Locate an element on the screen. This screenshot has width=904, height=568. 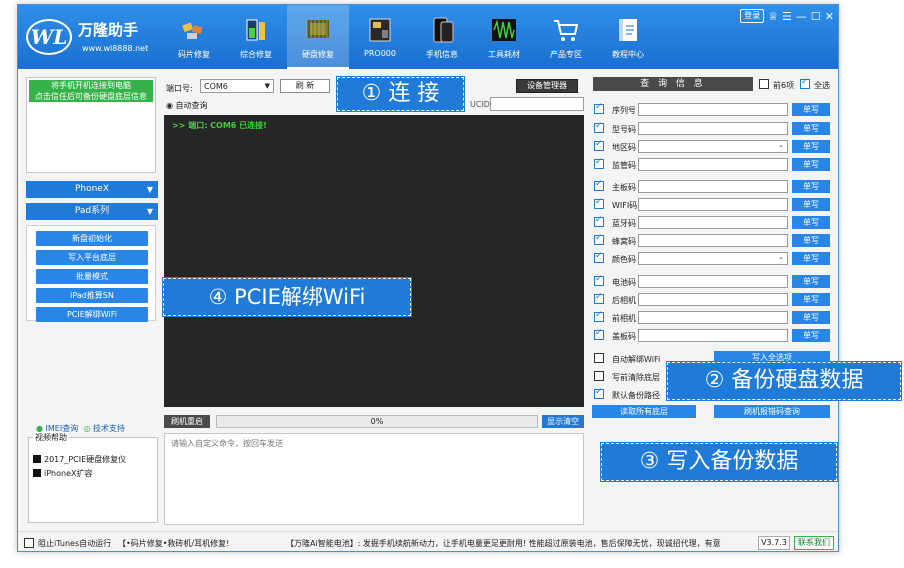
video-label: iPhoneX扩容 is located at coordinates (68, 473).